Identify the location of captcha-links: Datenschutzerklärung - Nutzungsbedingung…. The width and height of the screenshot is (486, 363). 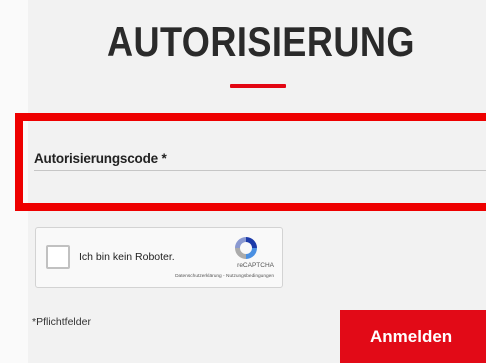
(224, 276).